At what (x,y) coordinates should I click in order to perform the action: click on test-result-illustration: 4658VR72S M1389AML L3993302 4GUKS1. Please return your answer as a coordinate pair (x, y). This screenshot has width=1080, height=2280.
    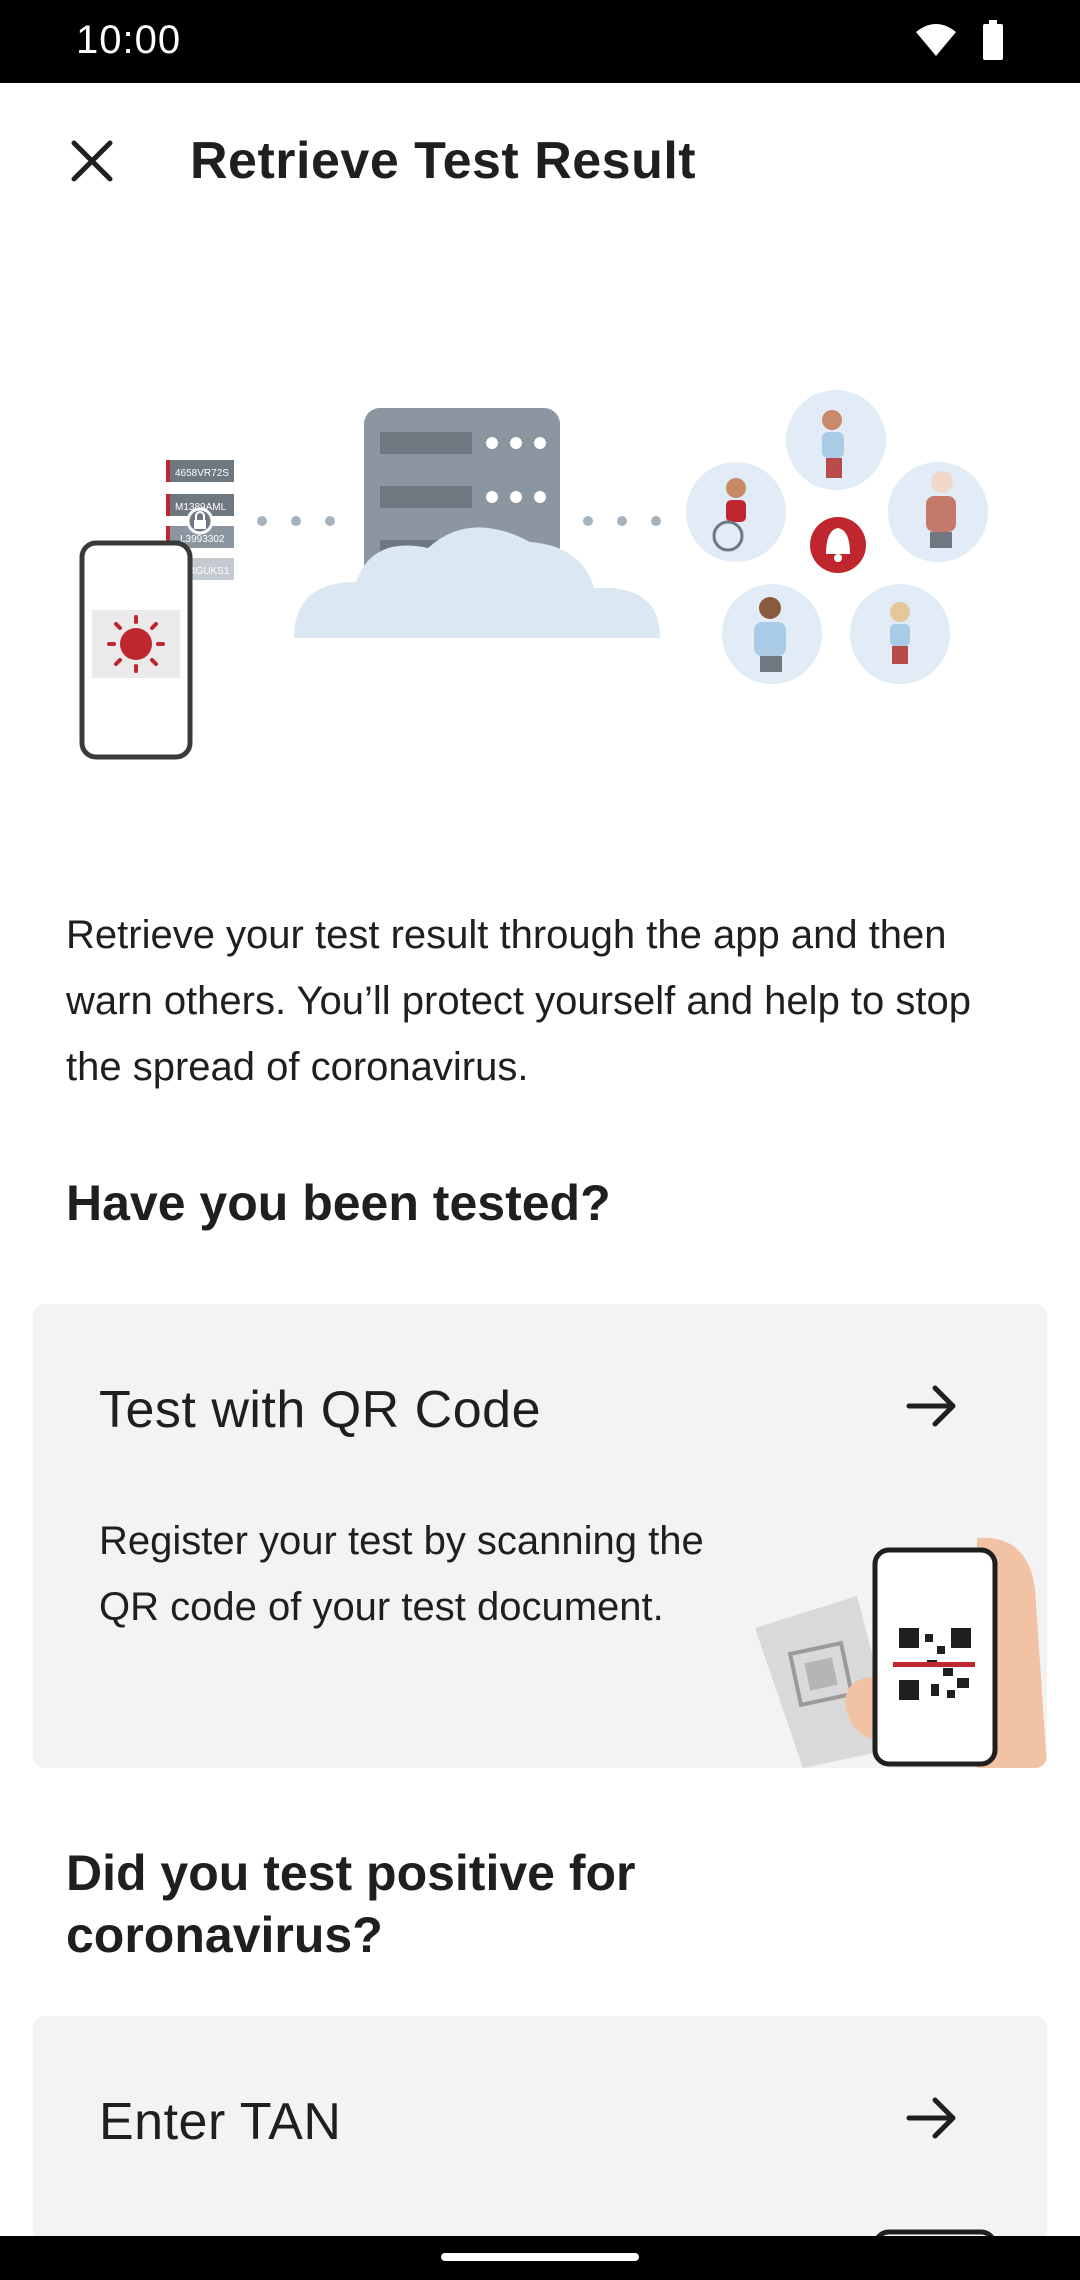
    Looking at the image, I should click on (533, 575).